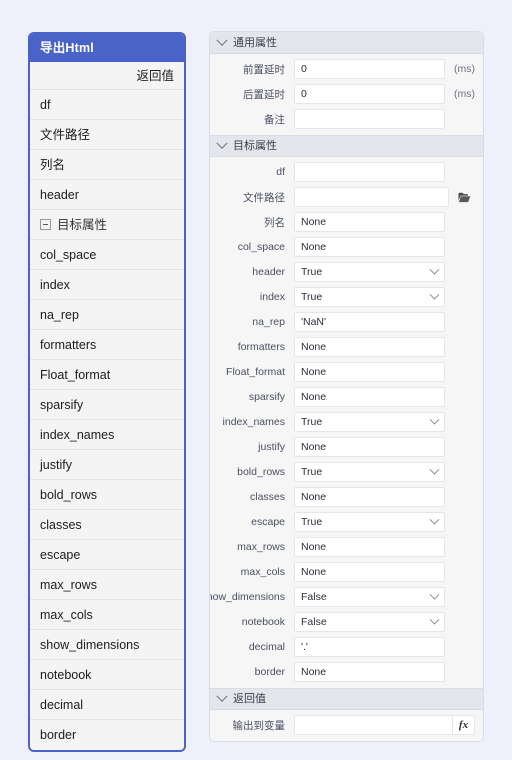 Image resolution: width=512 pixels, height=760 pixels. I want to click on section-title: 返回值, so click(249, 699).